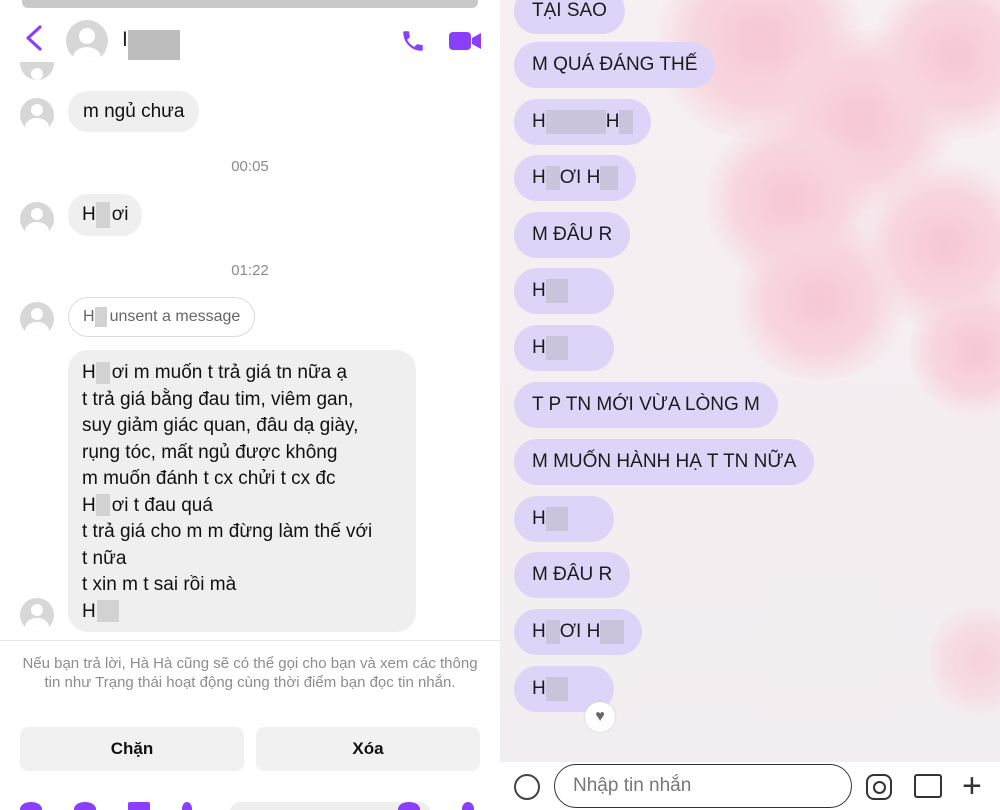 This screenshot has width=1000, height=810. I want to click on unsent-notice: Hunsent a message, so click(162, 317).